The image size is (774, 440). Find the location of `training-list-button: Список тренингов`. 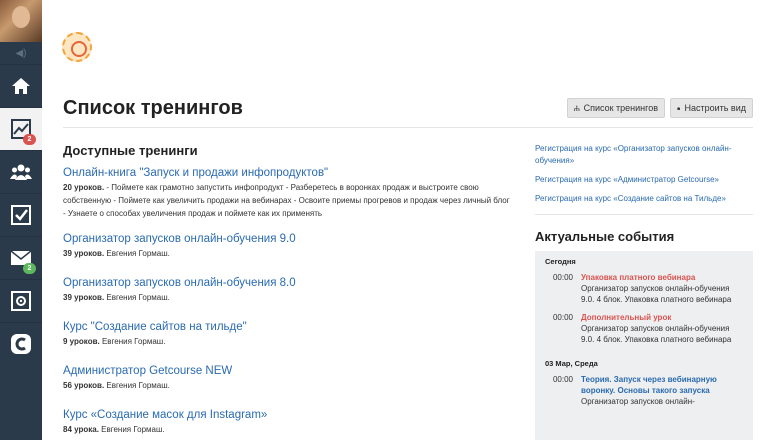

training-list-button: Список тренингов is located at coordinates (616, 108).